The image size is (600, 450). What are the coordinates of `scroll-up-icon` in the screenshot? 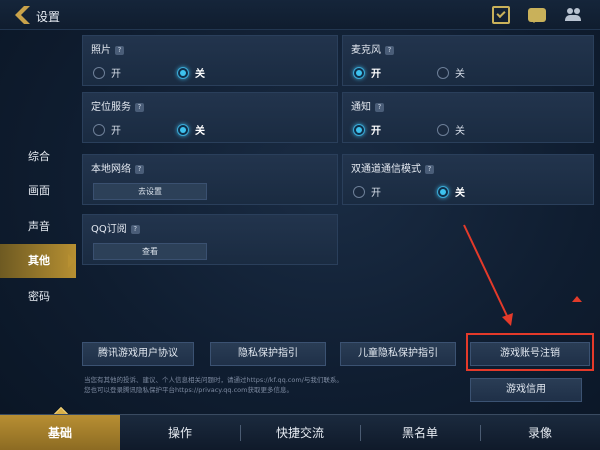 It's located at (577, 299).